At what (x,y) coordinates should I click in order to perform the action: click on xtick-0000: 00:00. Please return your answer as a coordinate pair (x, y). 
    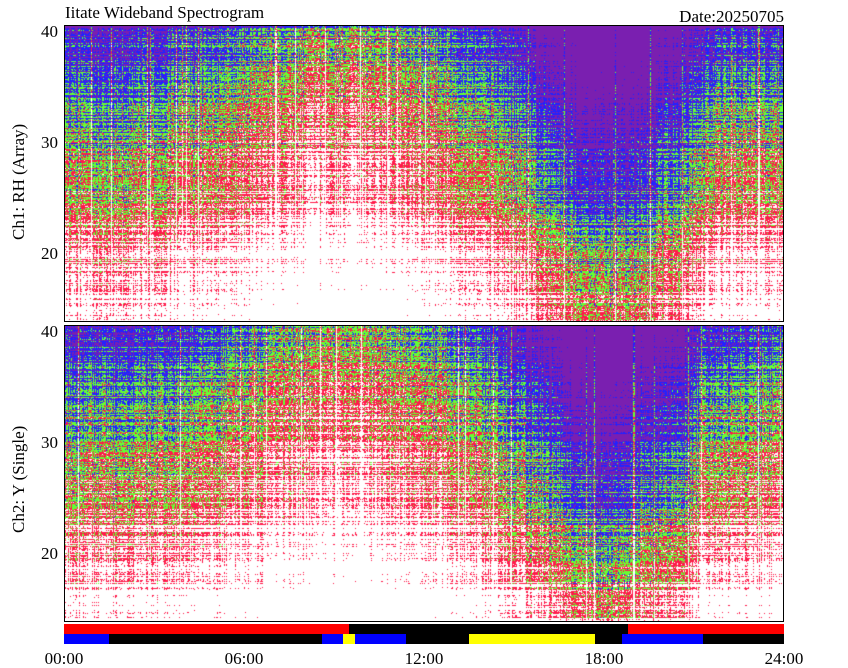
    Looking at the image, I should click on (64, 658).